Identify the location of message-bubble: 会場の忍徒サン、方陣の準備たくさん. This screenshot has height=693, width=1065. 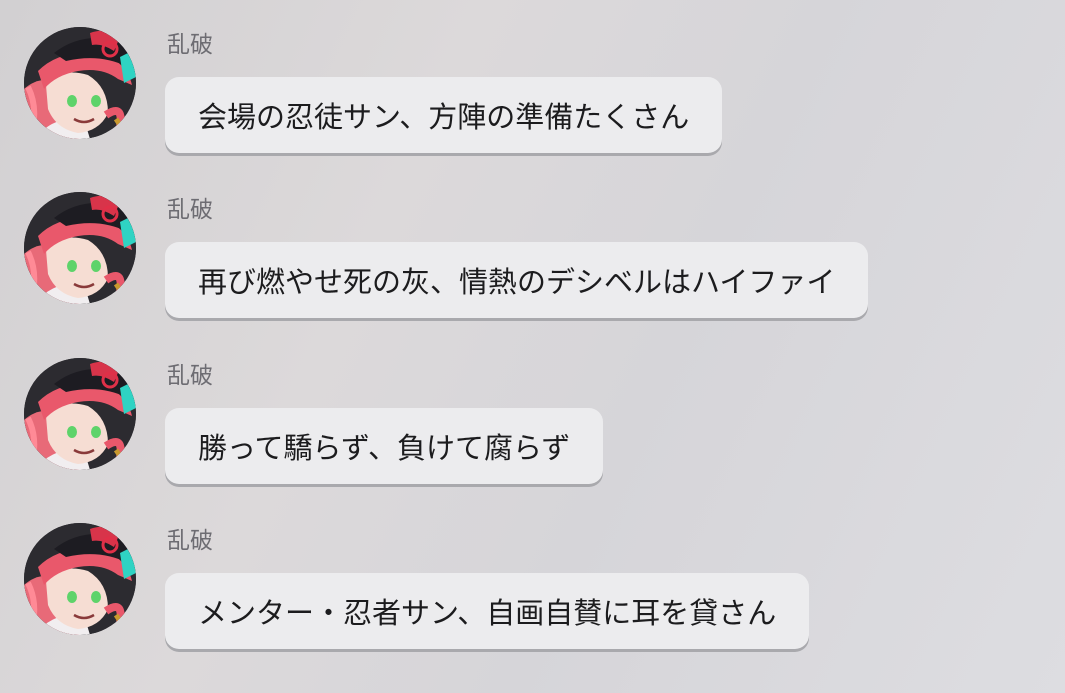
(444, 115).